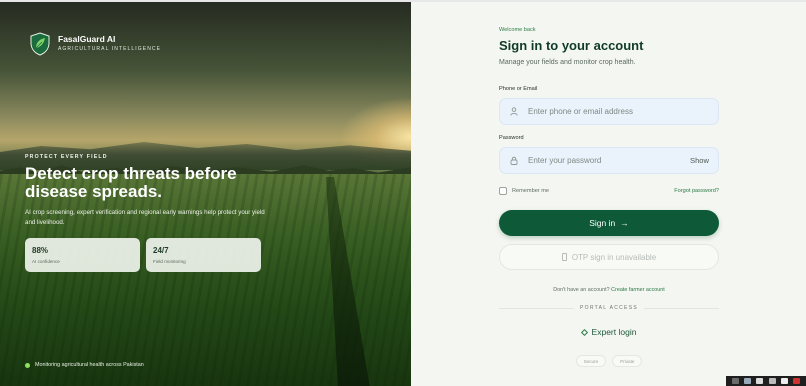 The width and height of the screenshot is (806, 386). Describe the element at coordinates (614, 257) in the screenshot. I see `otp-label: OTP sign in unavailable` at that location.